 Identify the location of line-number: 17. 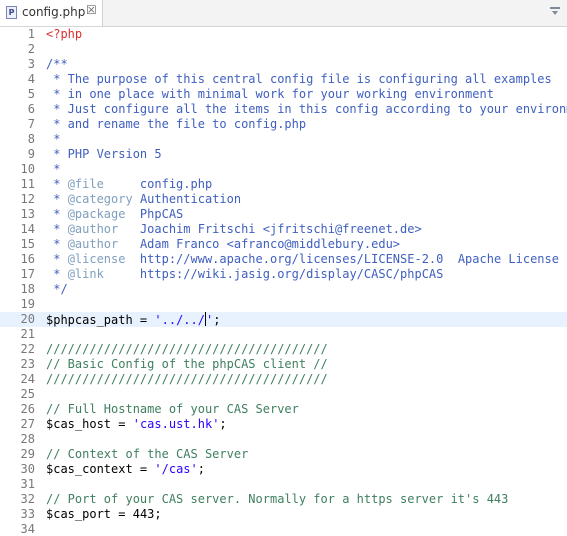
(27, 274).